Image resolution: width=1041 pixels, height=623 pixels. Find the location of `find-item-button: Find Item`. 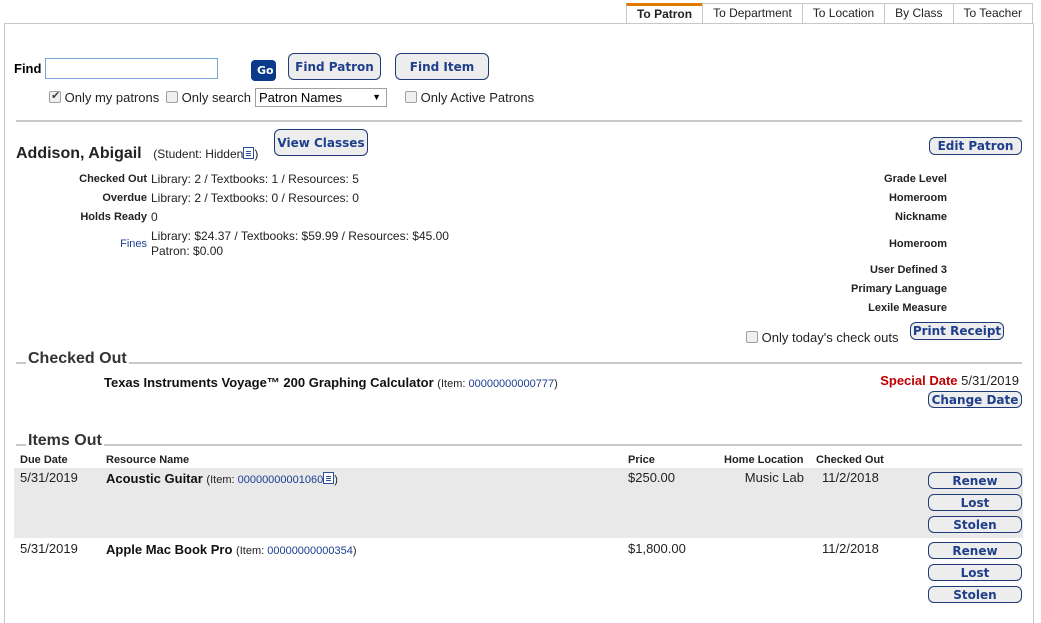

find-item-button: Find Item is located at coordinates (442, 66).